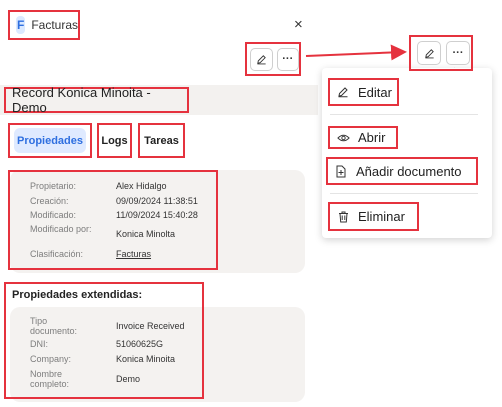  I want to click on menu-item-anadir-documento: Añadir documento, so click(402, 171).